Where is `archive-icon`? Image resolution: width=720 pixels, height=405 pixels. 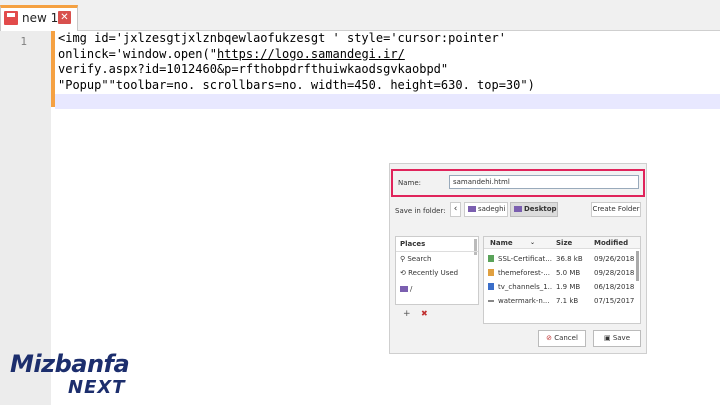
archive-icon is located at coordinates (491, 272).